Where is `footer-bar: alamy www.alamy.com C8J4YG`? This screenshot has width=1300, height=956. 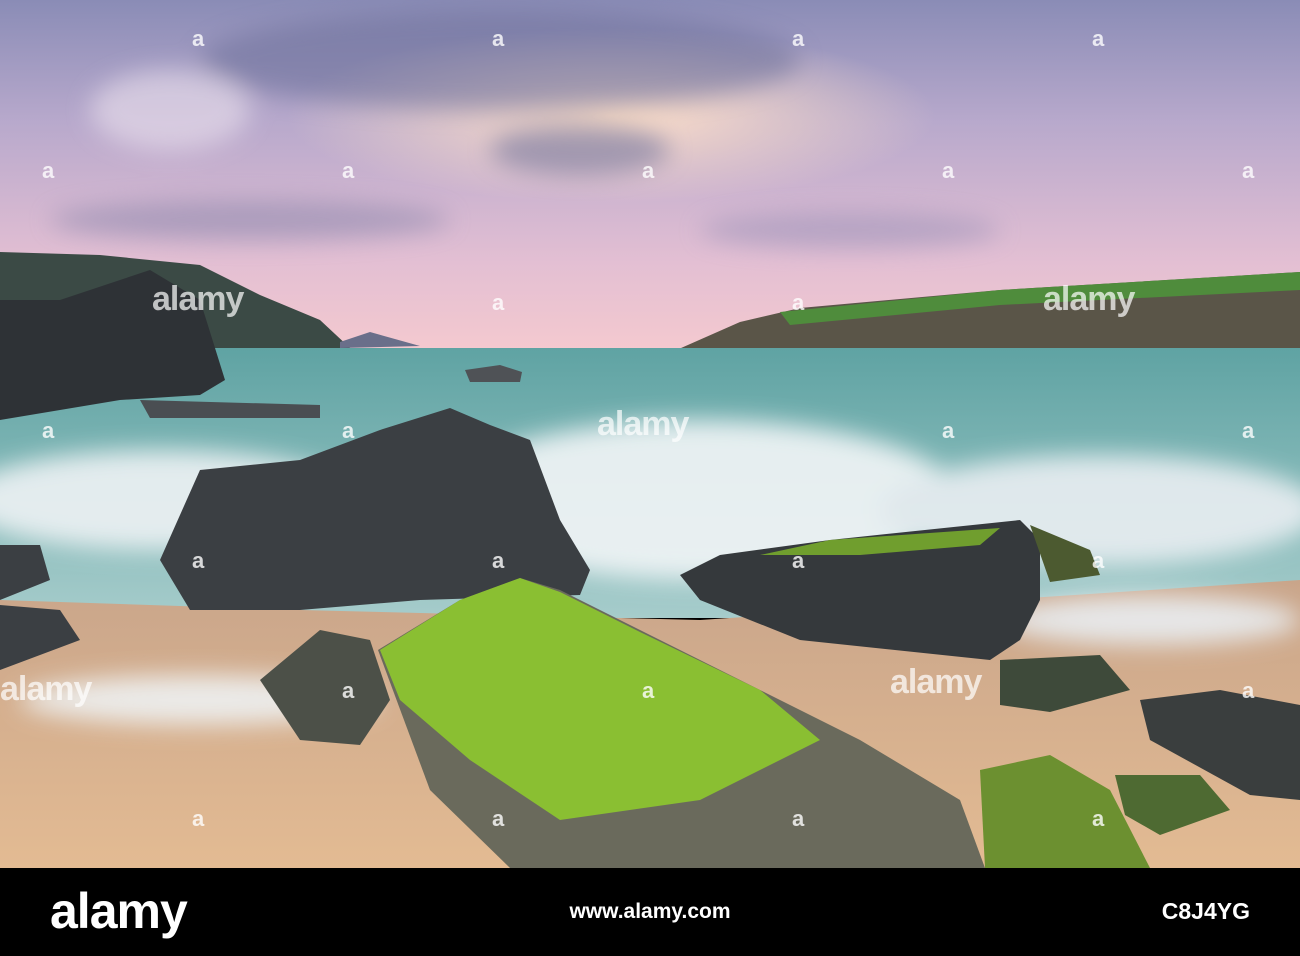 footer-bar: alamy www.alamy.com C8J4YG is located at coordinates (650, 912).